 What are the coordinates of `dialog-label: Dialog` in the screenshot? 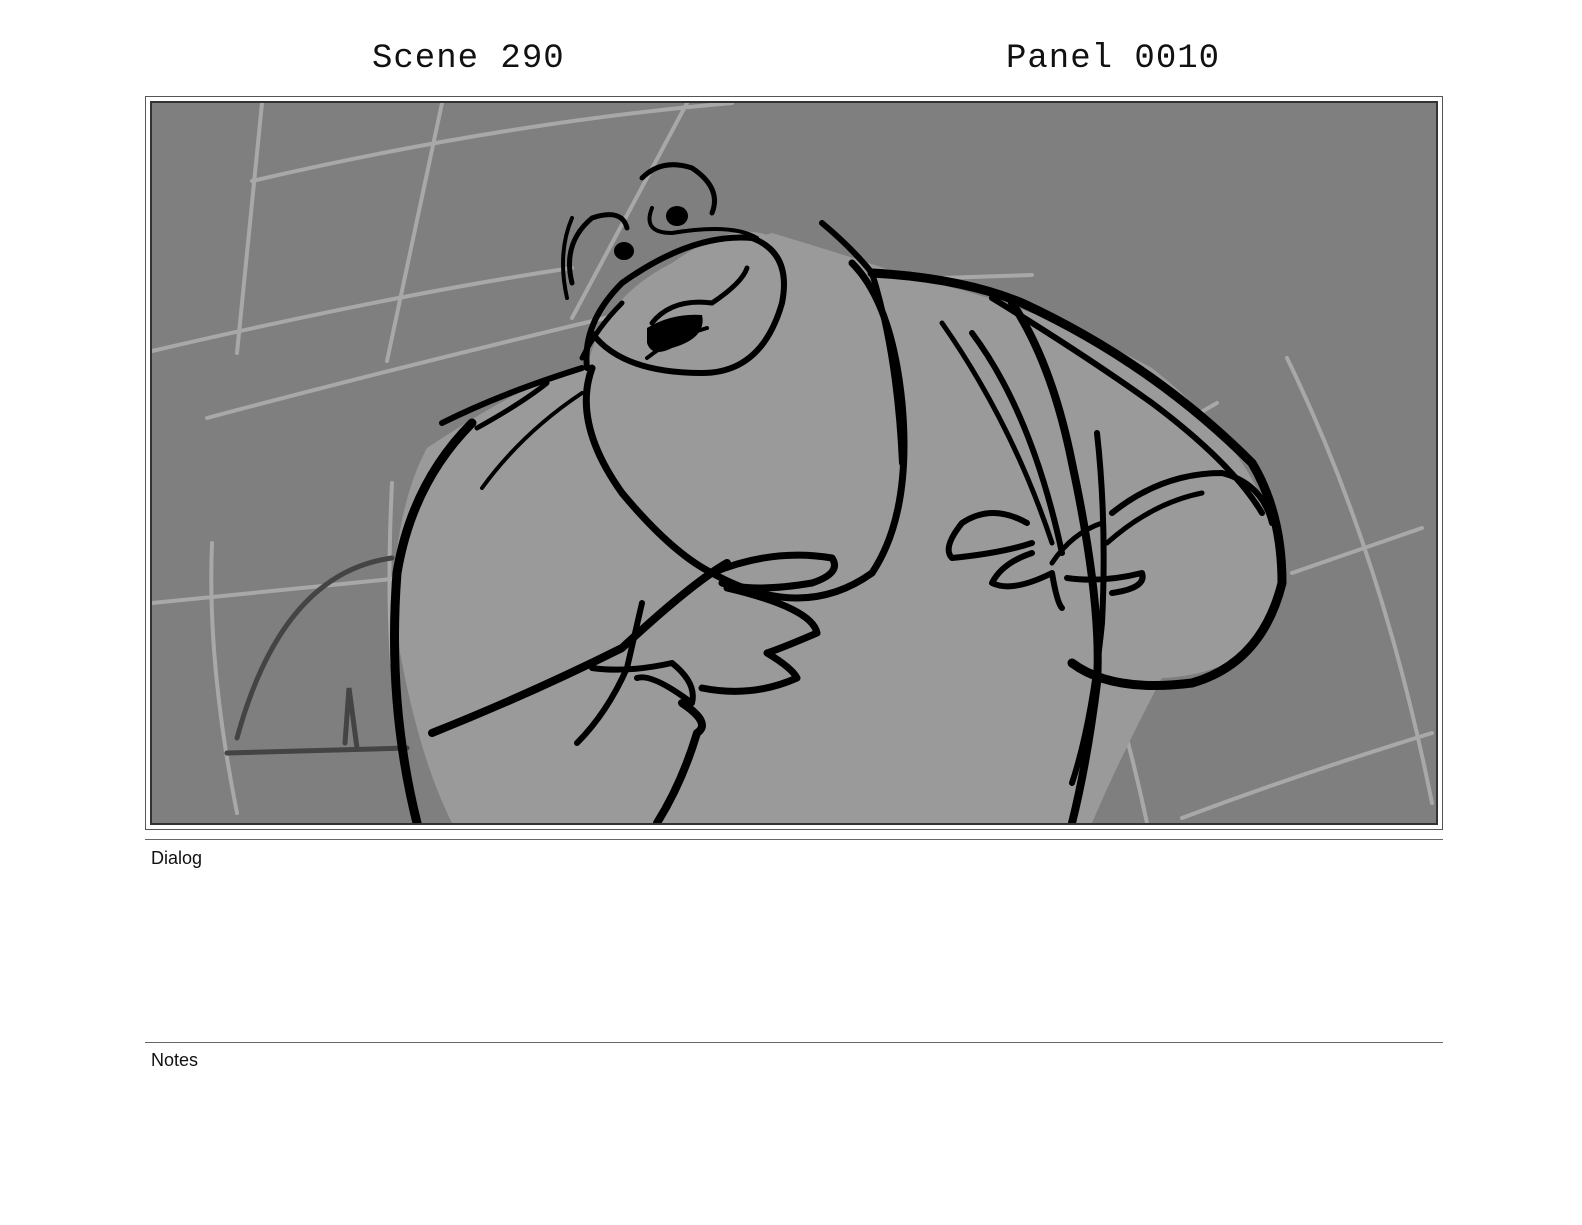 It's located at (177, 858).